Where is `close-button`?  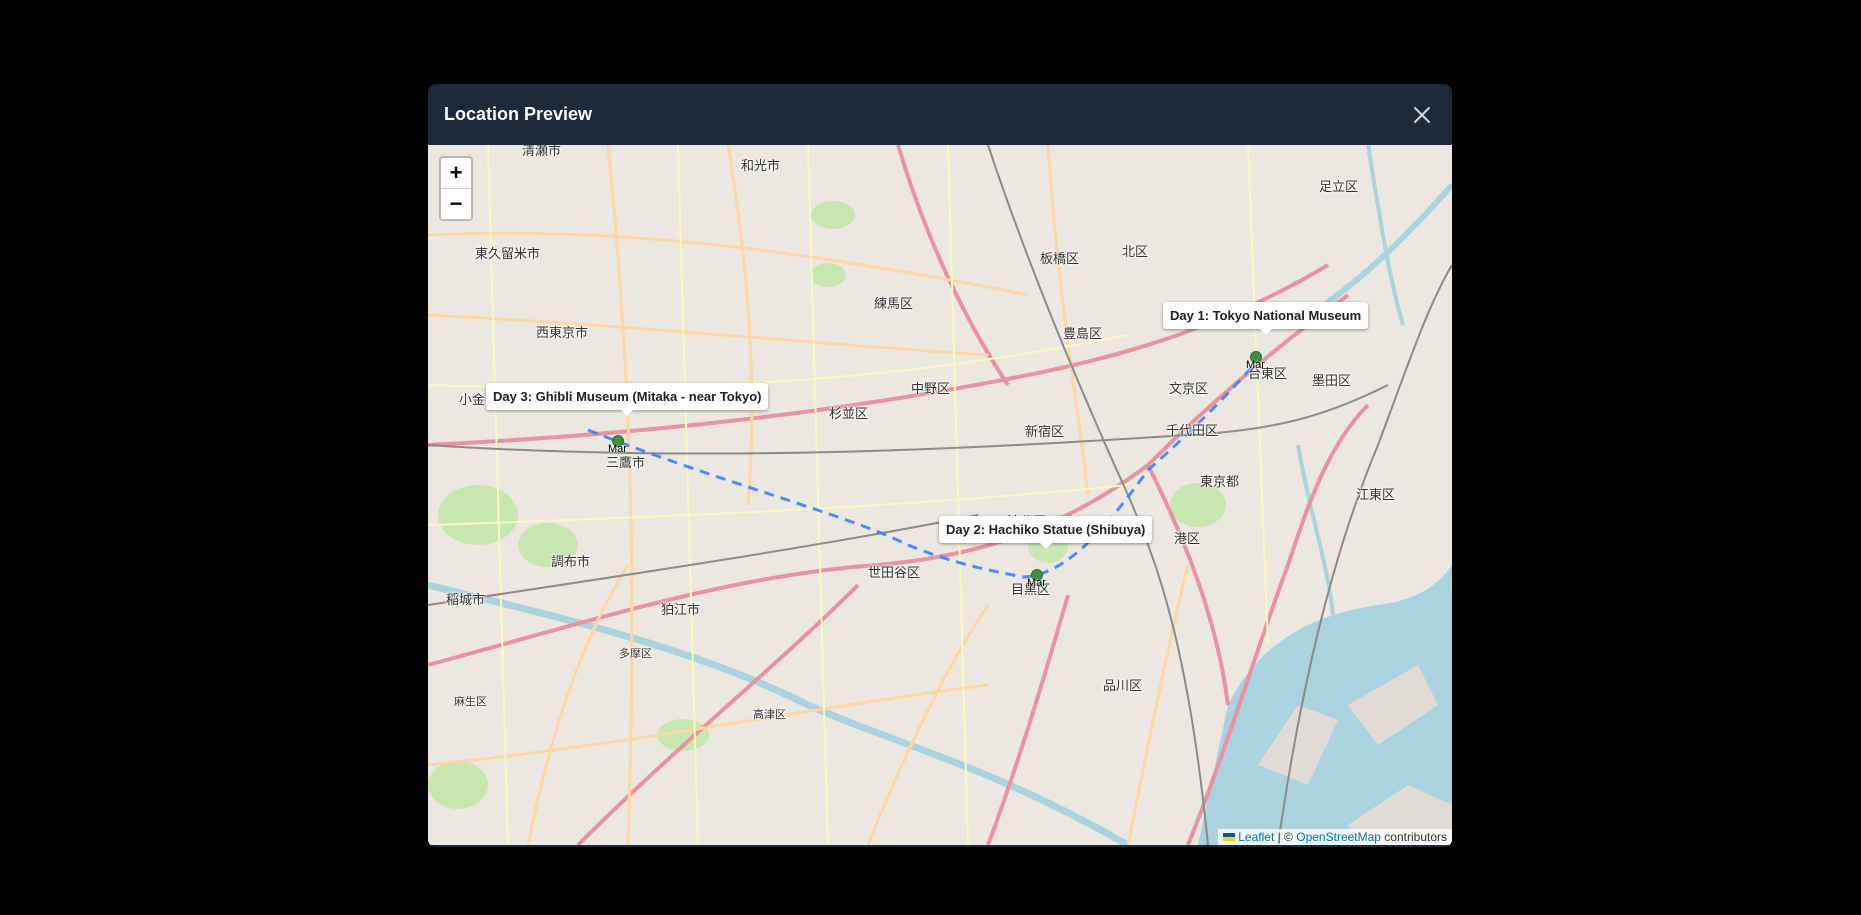
close-button is located at coordinates (1422, 115).